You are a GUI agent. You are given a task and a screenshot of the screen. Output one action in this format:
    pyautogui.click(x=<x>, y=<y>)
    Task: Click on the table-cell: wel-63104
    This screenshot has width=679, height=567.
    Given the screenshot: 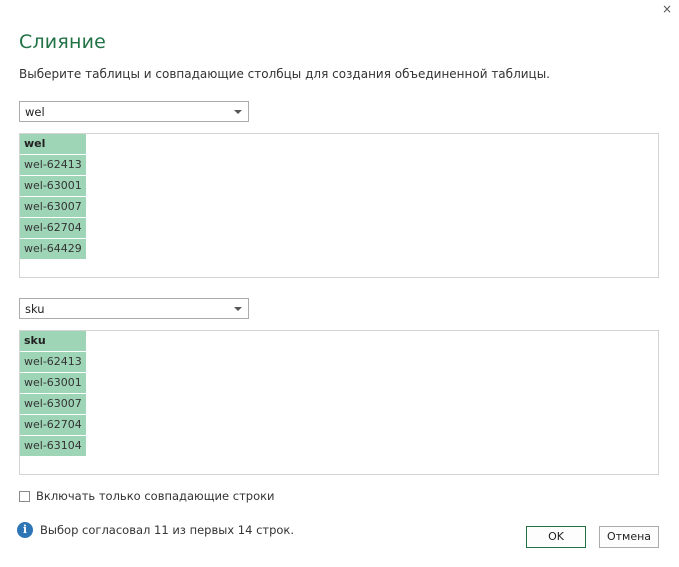 What is the action you would take?
    pyautogui.click(x=53, y=446)
    